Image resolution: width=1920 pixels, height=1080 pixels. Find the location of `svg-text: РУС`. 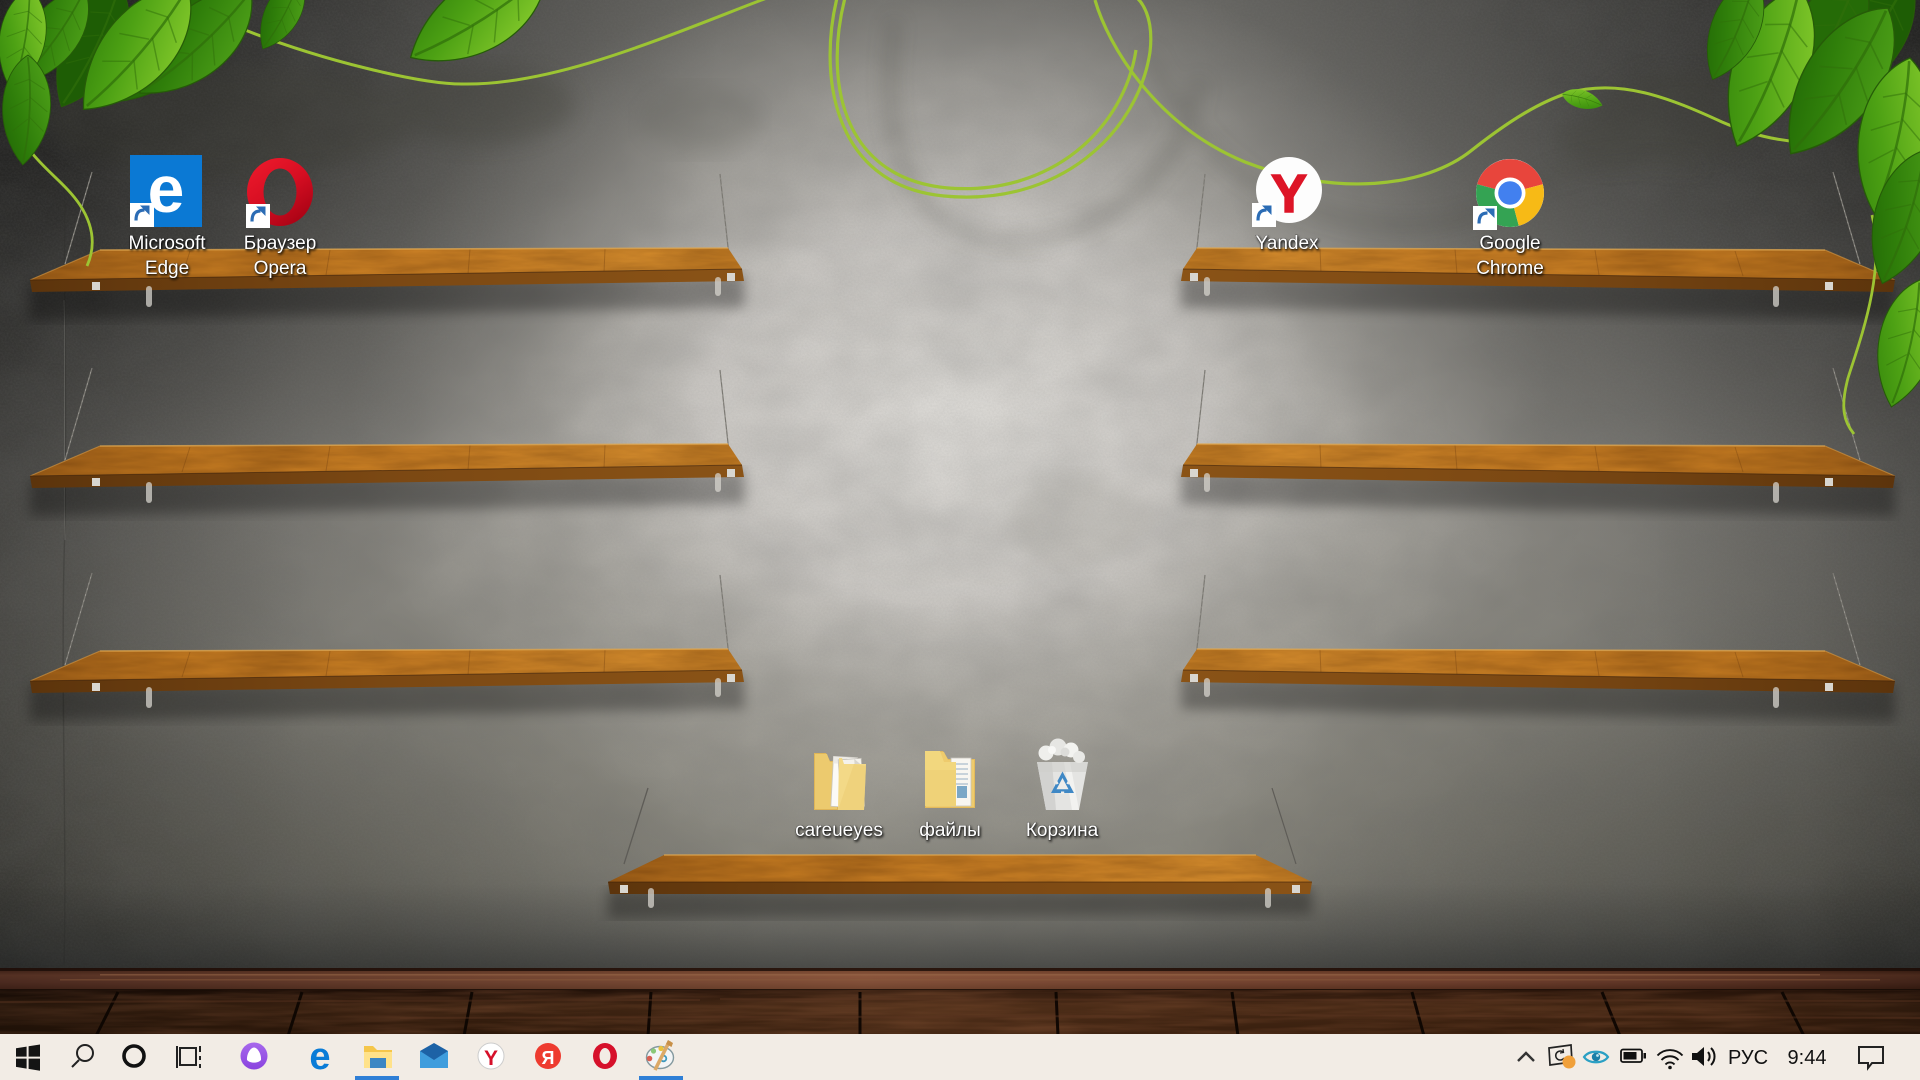

svg-text: РУС is located at coordinates (1748, 1058).